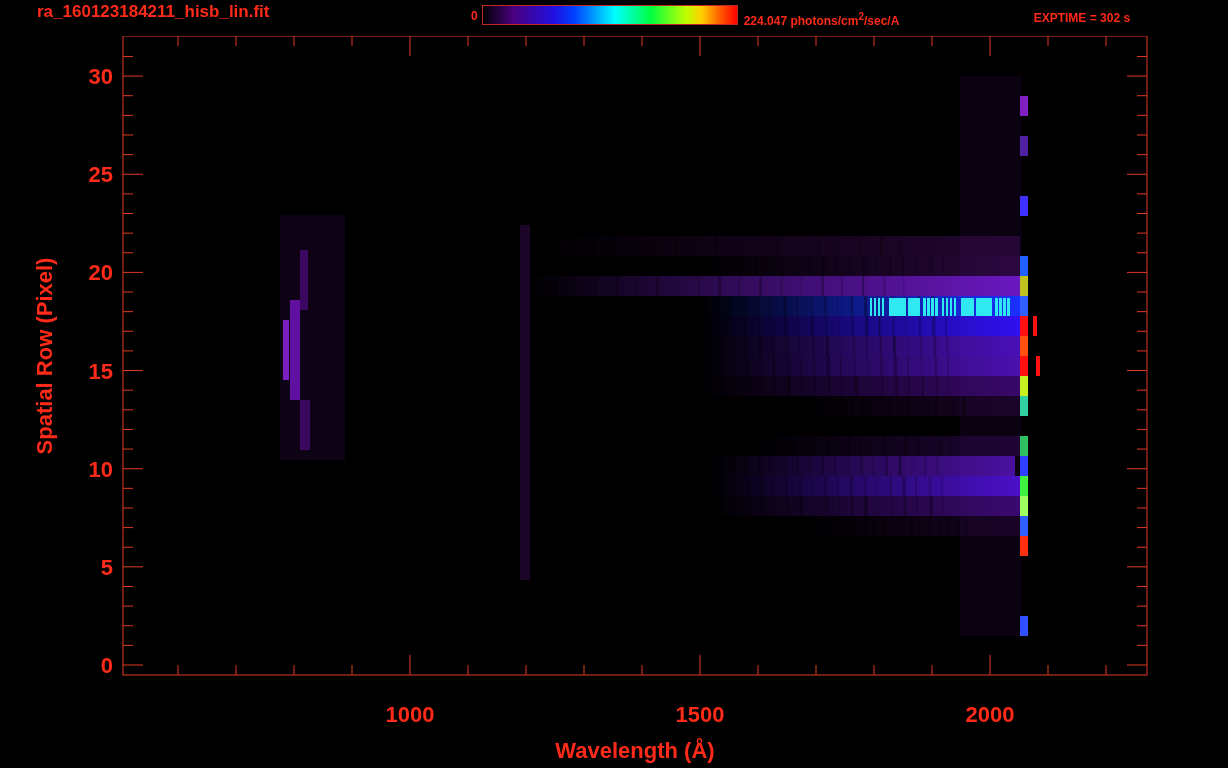 The width and height of the screenshot is (1228, 768). Describe the element at coordinates (474, 16) in the screenshot. I see `colorbar-min-label: 0` at that location.